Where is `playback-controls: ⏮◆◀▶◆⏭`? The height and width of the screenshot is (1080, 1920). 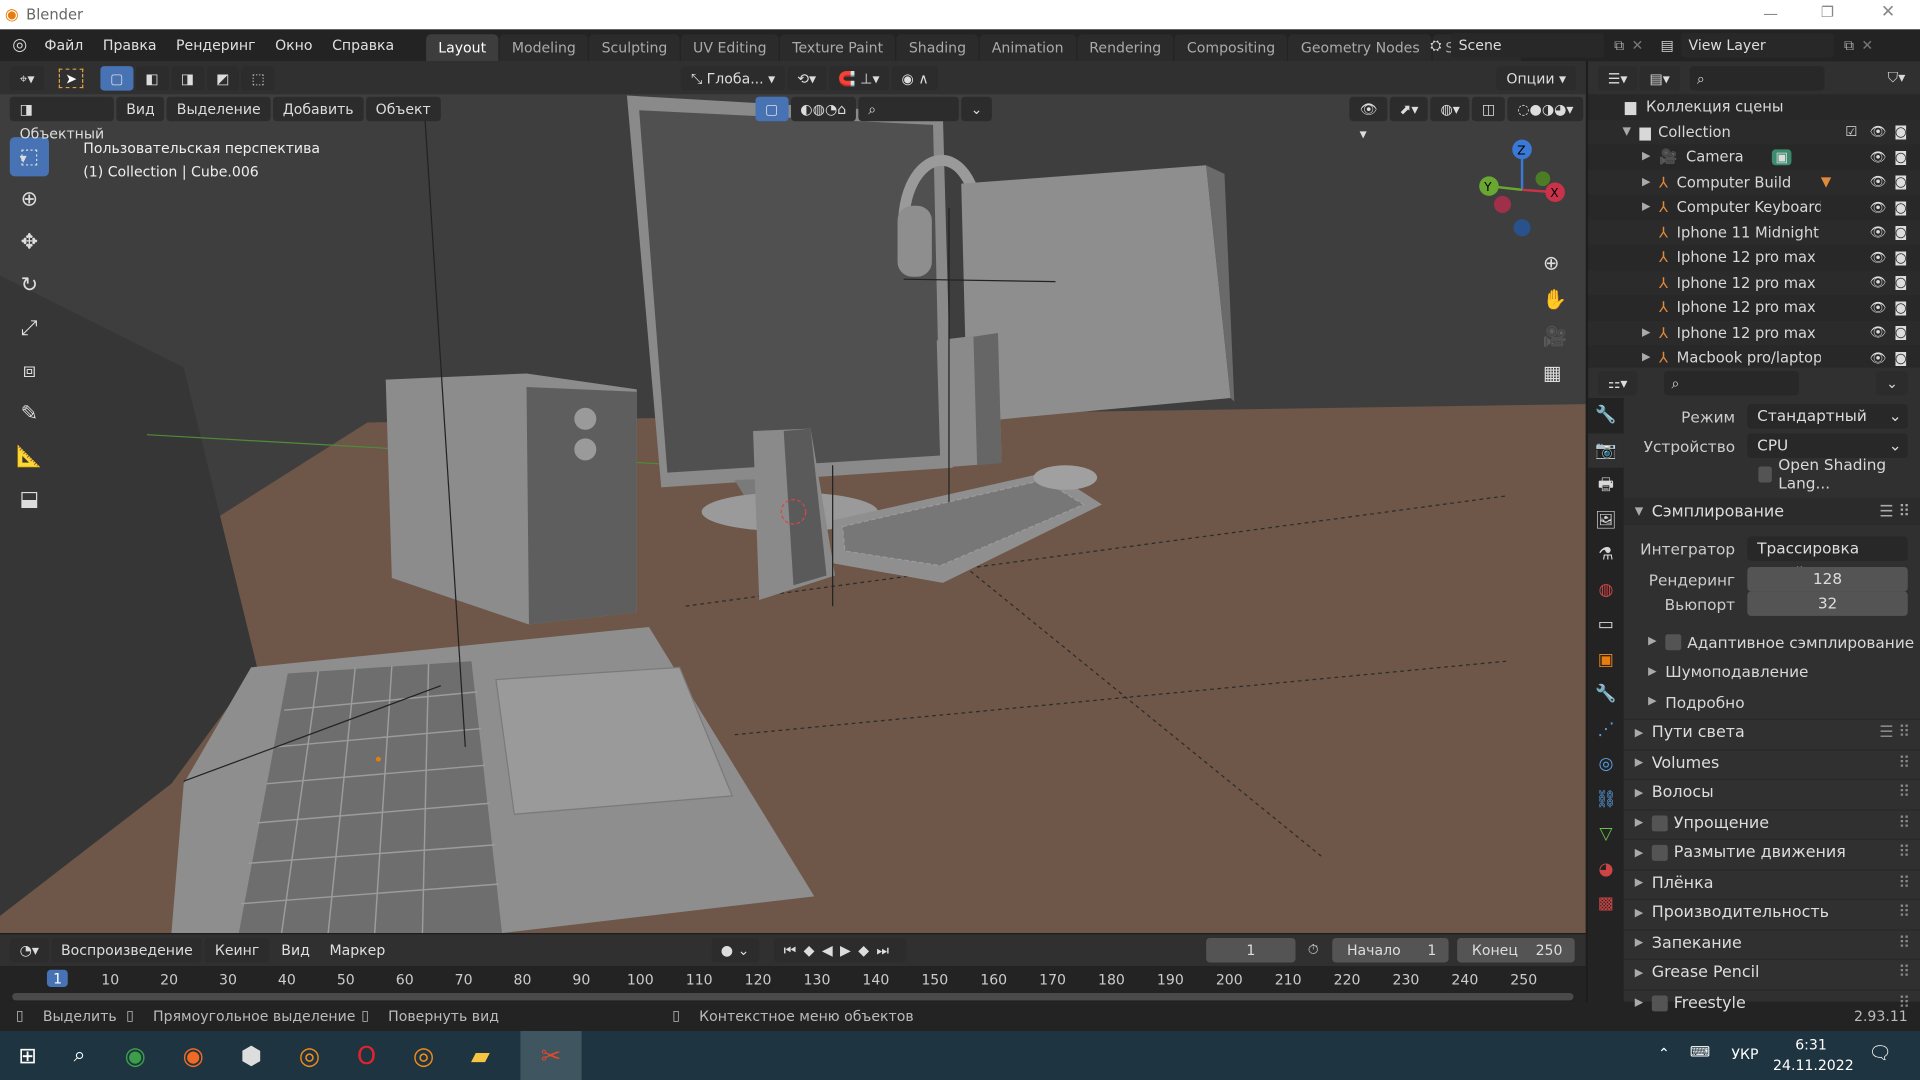 playback-controls: ⏮◆◀▶◆⏭ is located at coordinates (840, 950).